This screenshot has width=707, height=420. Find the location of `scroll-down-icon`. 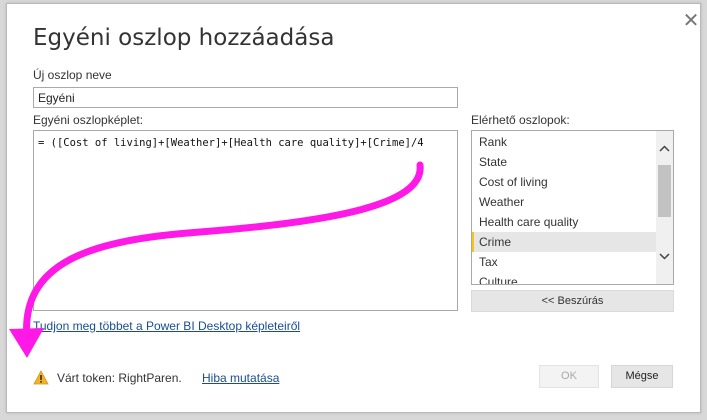

scroll-down-icon is located at coordinates (664, 257).